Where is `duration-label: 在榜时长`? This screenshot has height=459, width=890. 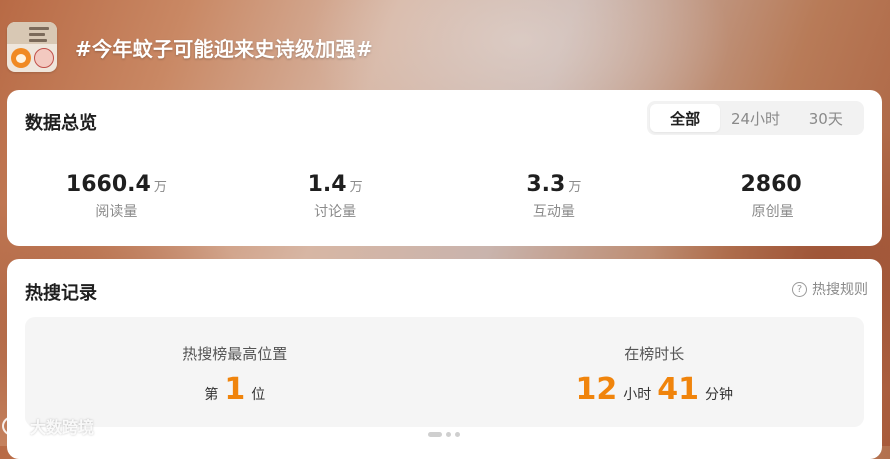
duration-label: 在榜时长 is located at coordinates (654, 354).